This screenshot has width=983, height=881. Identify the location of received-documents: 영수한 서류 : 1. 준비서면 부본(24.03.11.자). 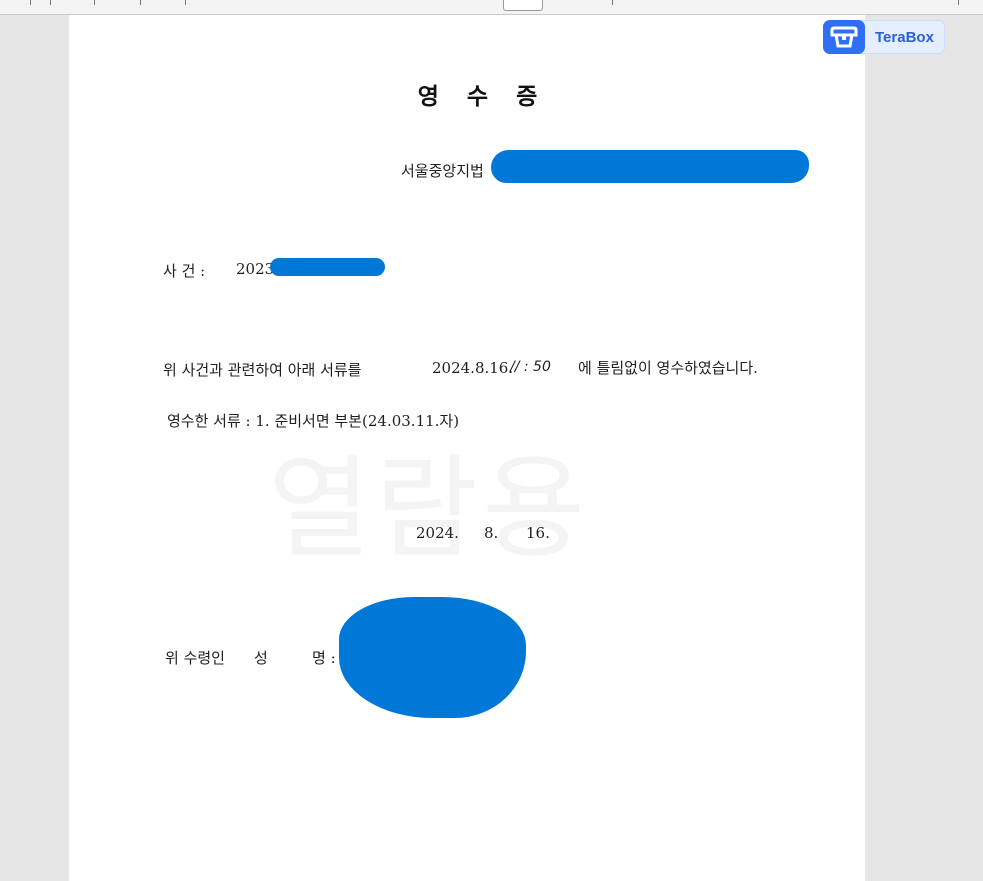
(313, 421).